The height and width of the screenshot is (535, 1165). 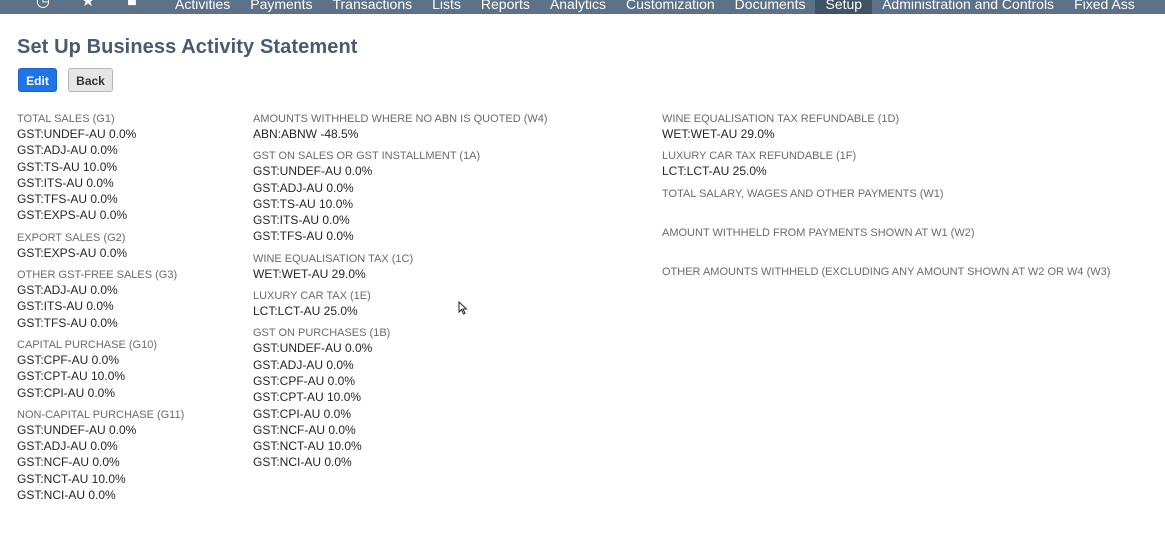 I want to click on clock-icon: ◷, so click(x=43, y=6).